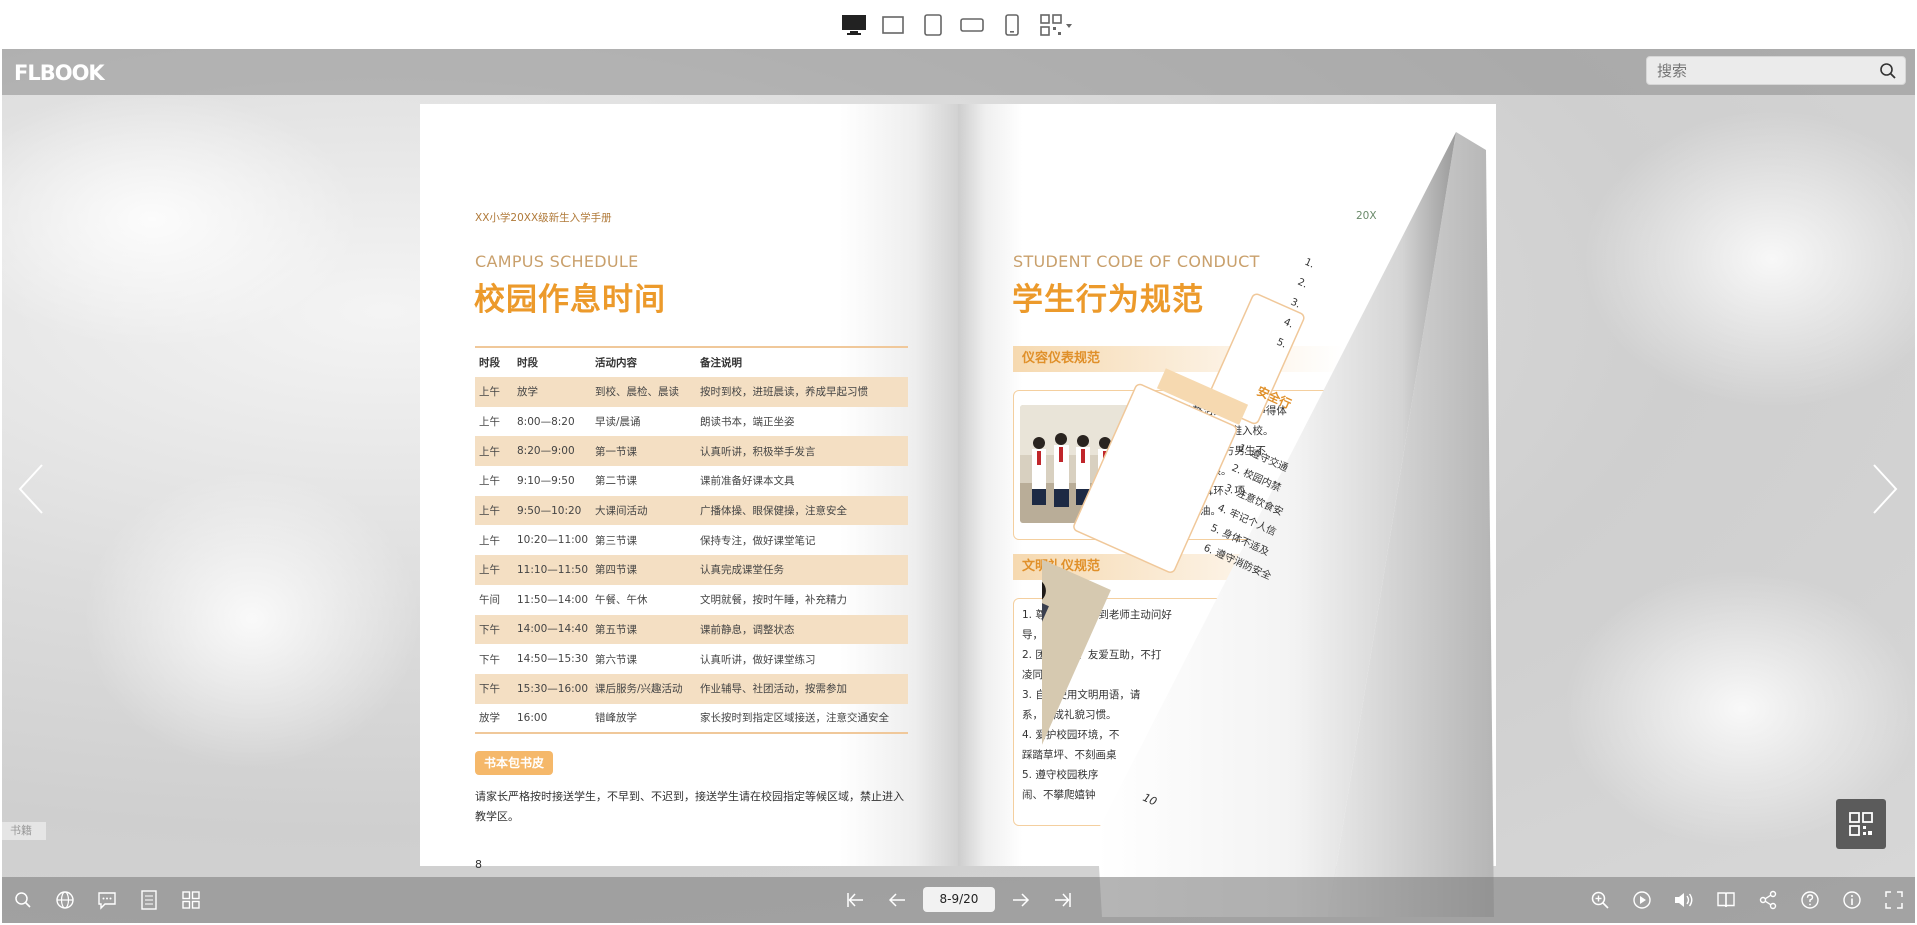 Image resolution: width=1917 pixels, height=925 pixels. What do you see at coordinates (1012, 25) in the screenshot?
I see `phone-icon` at bounding box center [1012, 25].